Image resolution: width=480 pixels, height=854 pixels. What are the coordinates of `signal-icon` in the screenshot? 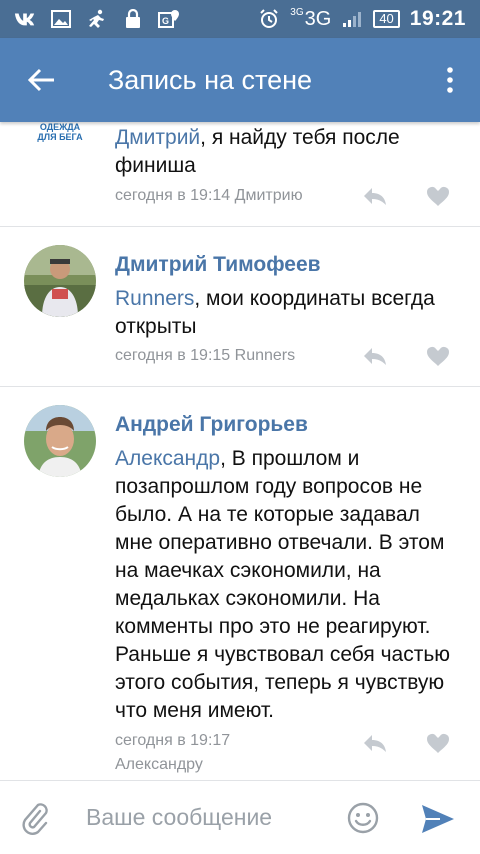 It's located at (352, 19).